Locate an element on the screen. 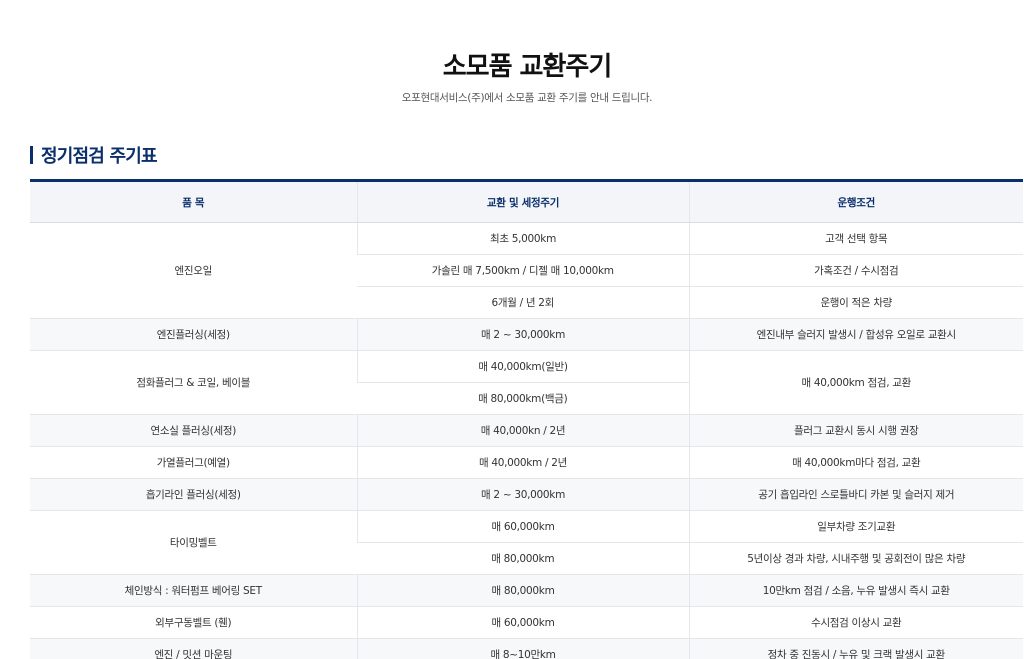  section-heading: 정기점검 주기표 is located at coordinates (94, 155).